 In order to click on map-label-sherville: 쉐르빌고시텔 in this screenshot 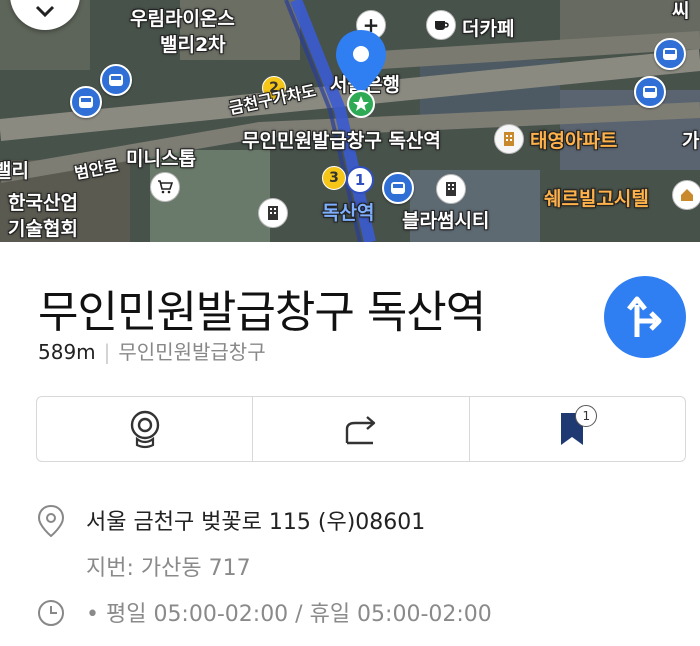, I will do `click(596, 199)`.